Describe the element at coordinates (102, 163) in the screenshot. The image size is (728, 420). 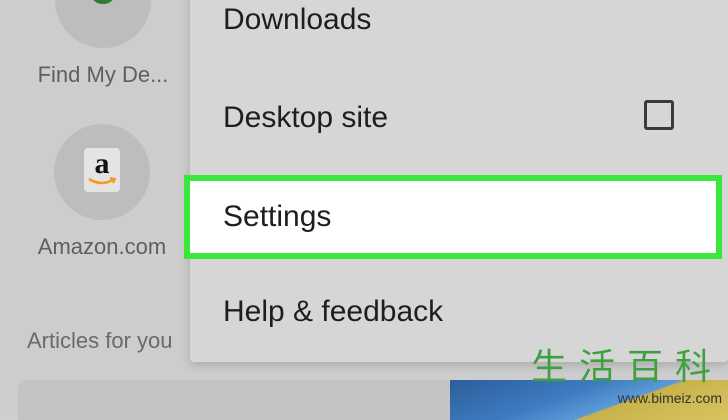
I see `amazon-letter: a` at that location.